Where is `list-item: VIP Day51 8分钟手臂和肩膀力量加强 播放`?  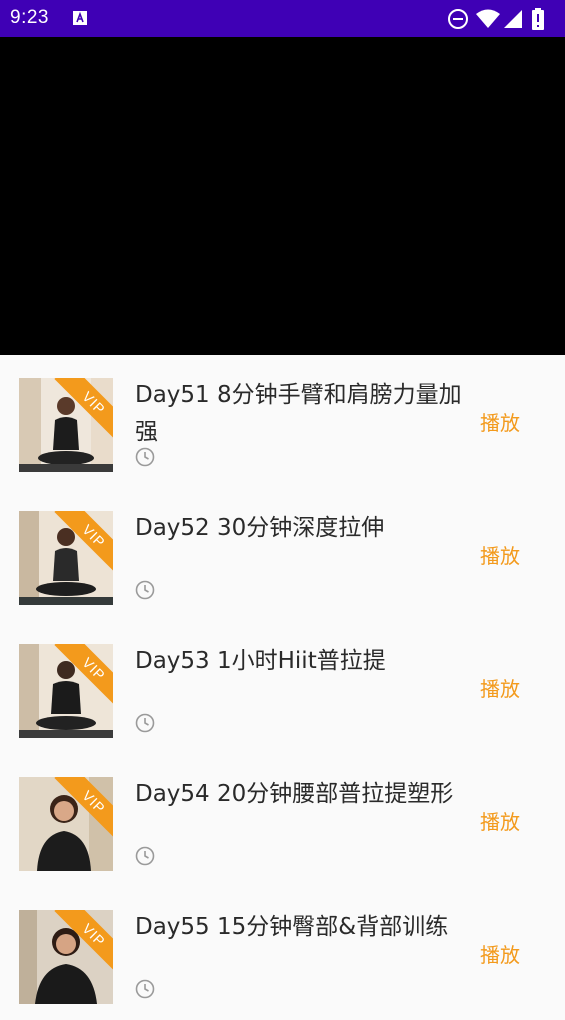
list-item: VIP Day51 8分钟手臂和肩膀力量加强 播放 is located at coordinates (282, 421).